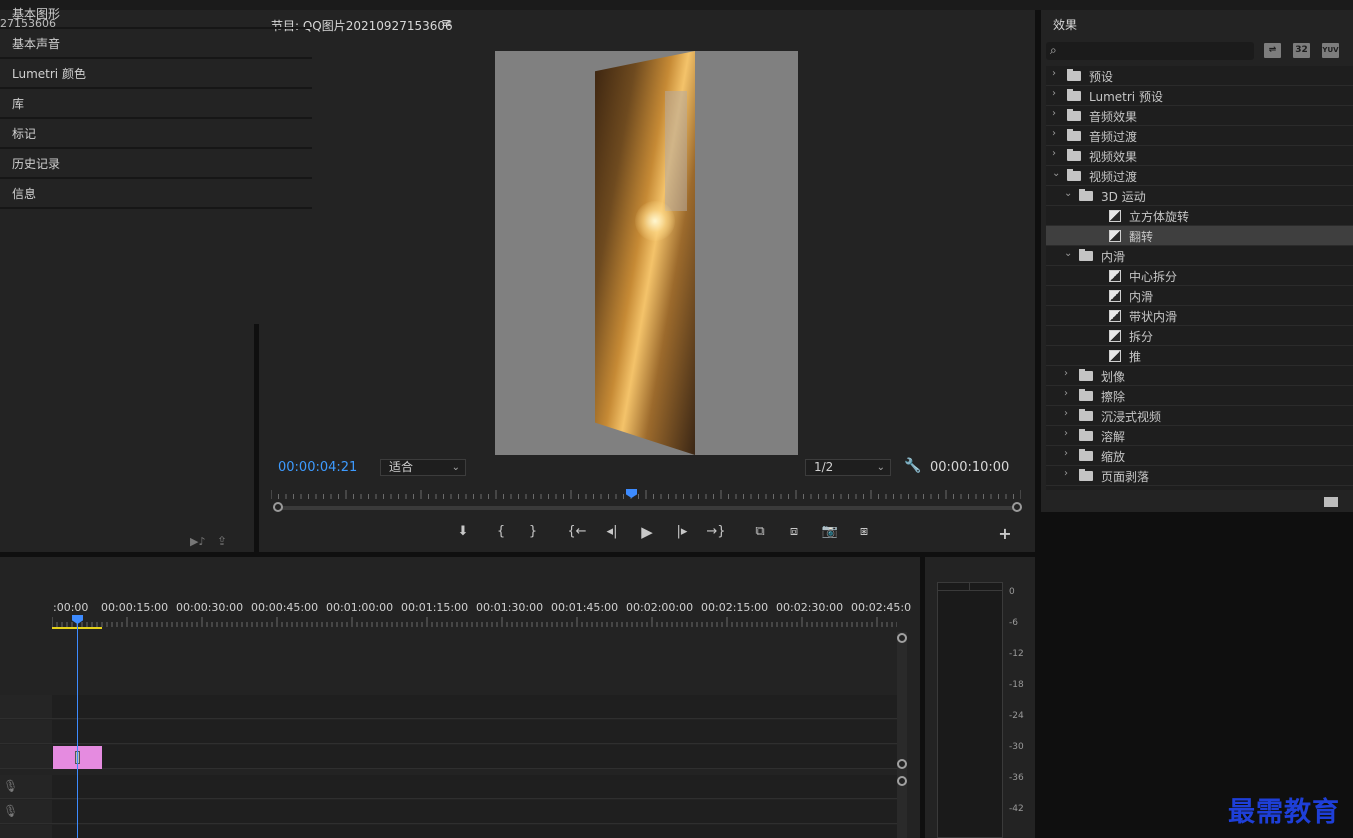 This screenshot has width=1353, height=838. I want to click on transition-icon, so click(1115, 276).